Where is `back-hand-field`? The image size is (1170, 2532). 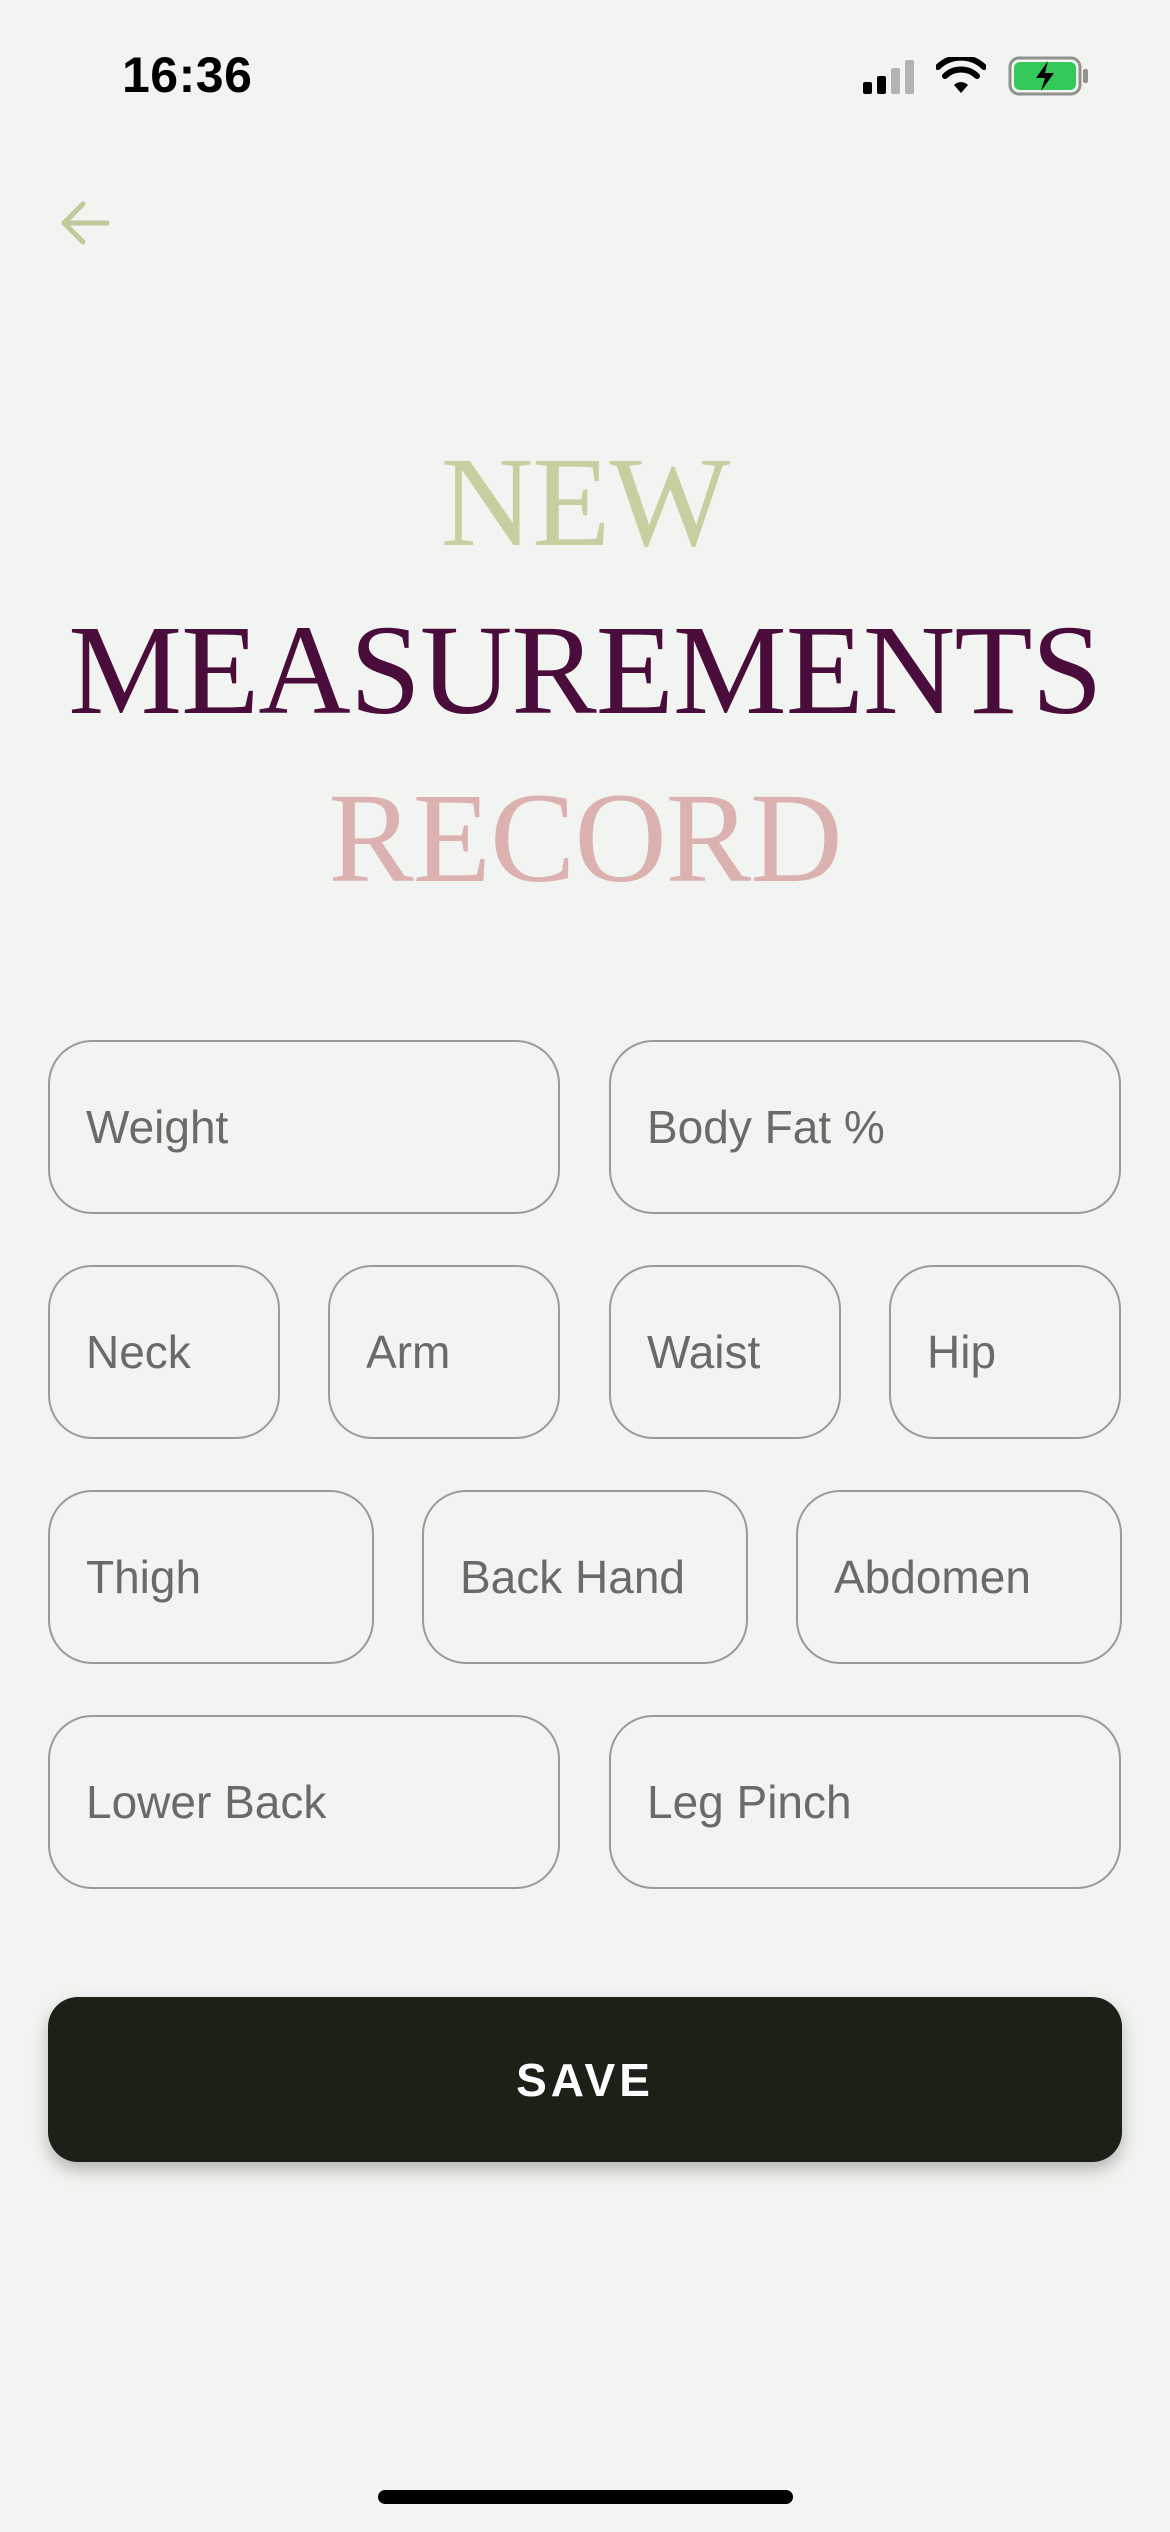
back-hand-field is located at coordinates (585, 1577).